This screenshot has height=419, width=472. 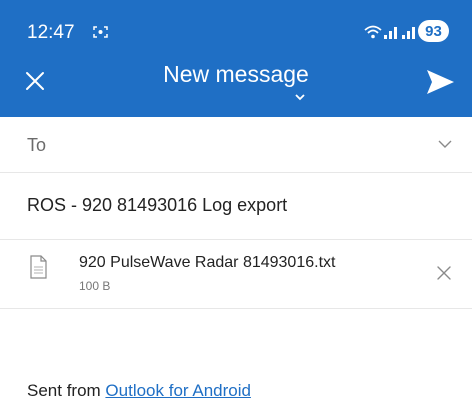 What do you see at coordinates (236, 22) in the screenshot?
I see `status-bar: 12:47 93` at bounding box center [236, 22].